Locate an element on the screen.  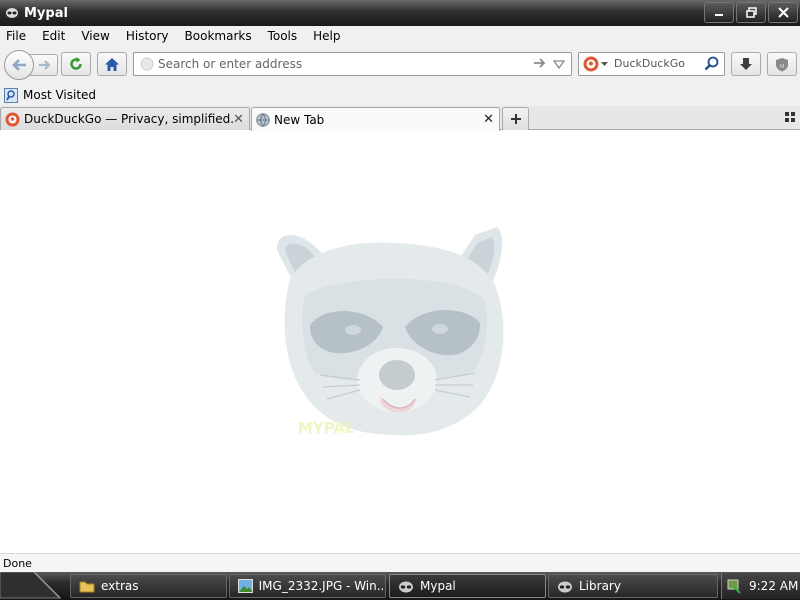
go-arrow-icon is located at coordinates (540, 64).